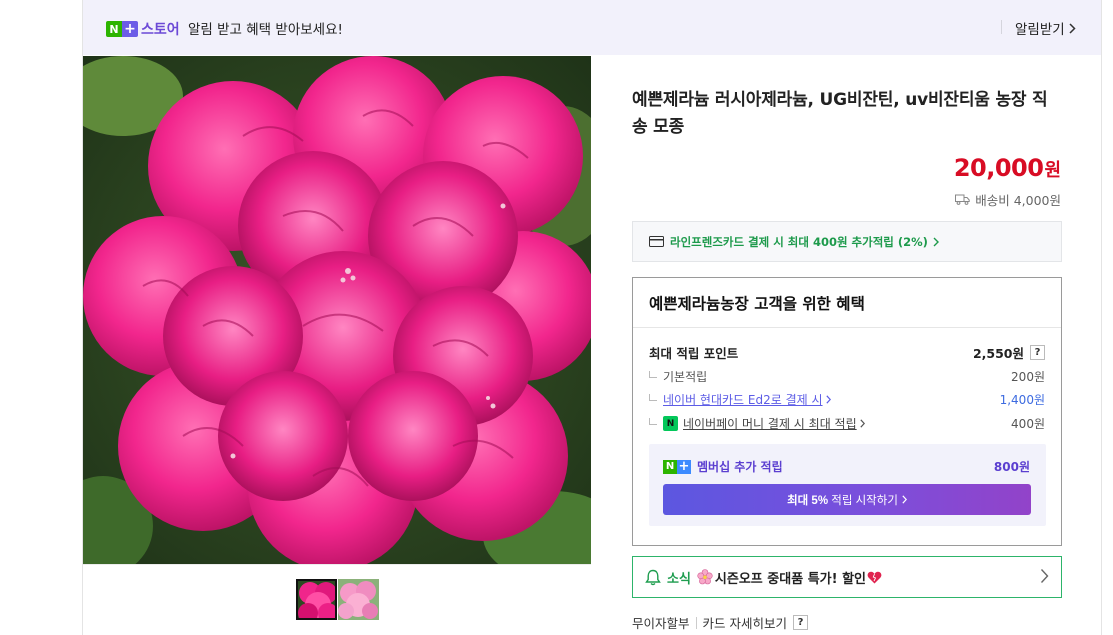 Image resolution: width=1113 pixels, height=635 pixels. What do you see at coordinates (740, 467) in the screenshot?
I see `membership-label: 멤버십 추가 적립` at bounding box center [740, 467].